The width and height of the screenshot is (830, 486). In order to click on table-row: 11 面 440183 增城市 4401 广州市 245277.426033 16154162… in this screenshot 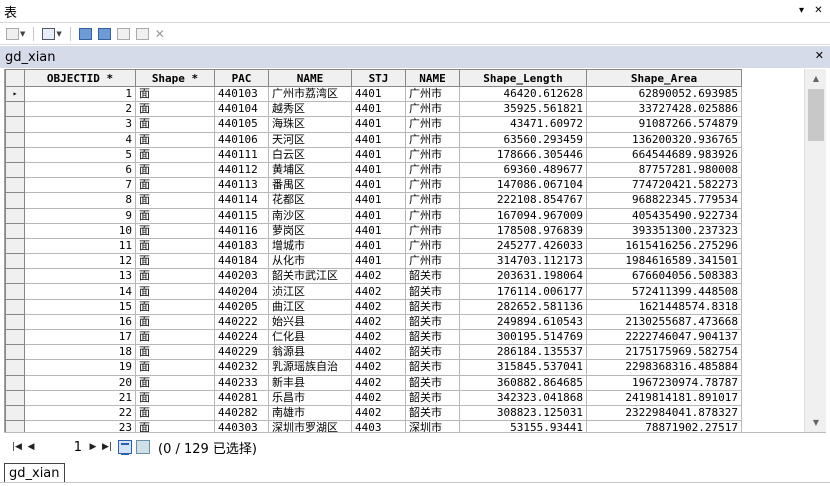, I will do `click(373, 246)`.